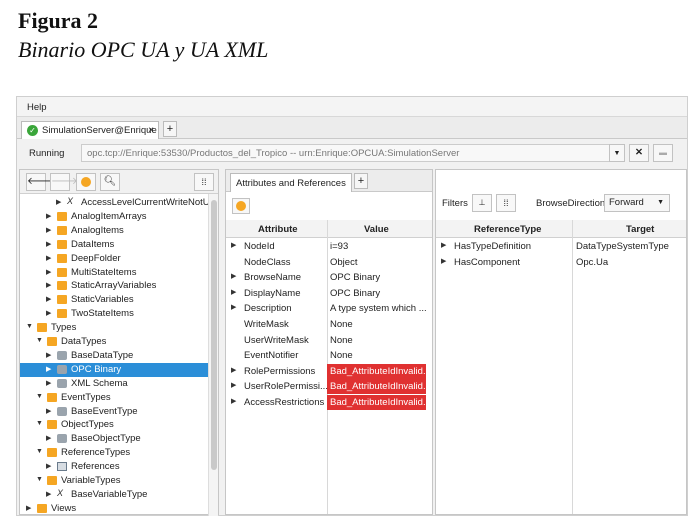 Image resolution: width=690 pixels, height=532 pixels. Describe the element at coordinates (663, 153) in the screenshot. I see `security-button: ▬` at that location.